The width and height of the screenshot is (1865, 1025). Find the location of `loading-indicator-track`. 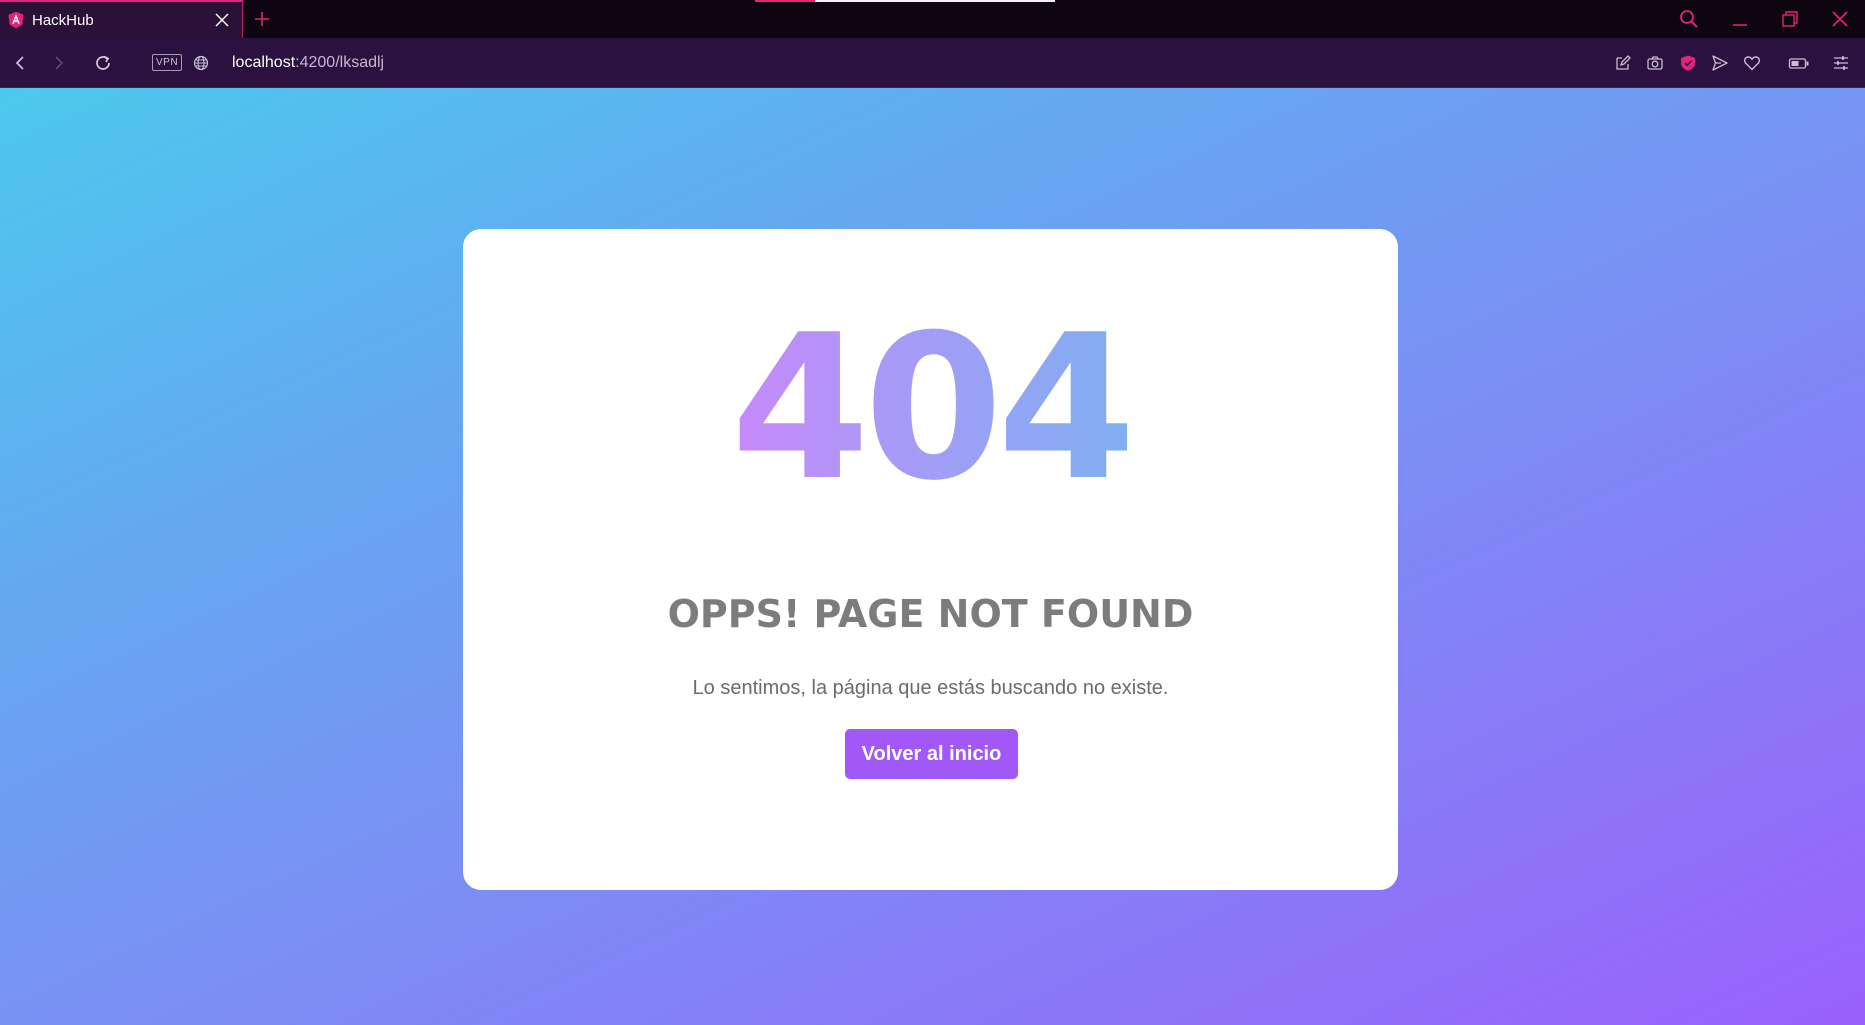

loading-indicator-track is located at coordinates (935, 1).